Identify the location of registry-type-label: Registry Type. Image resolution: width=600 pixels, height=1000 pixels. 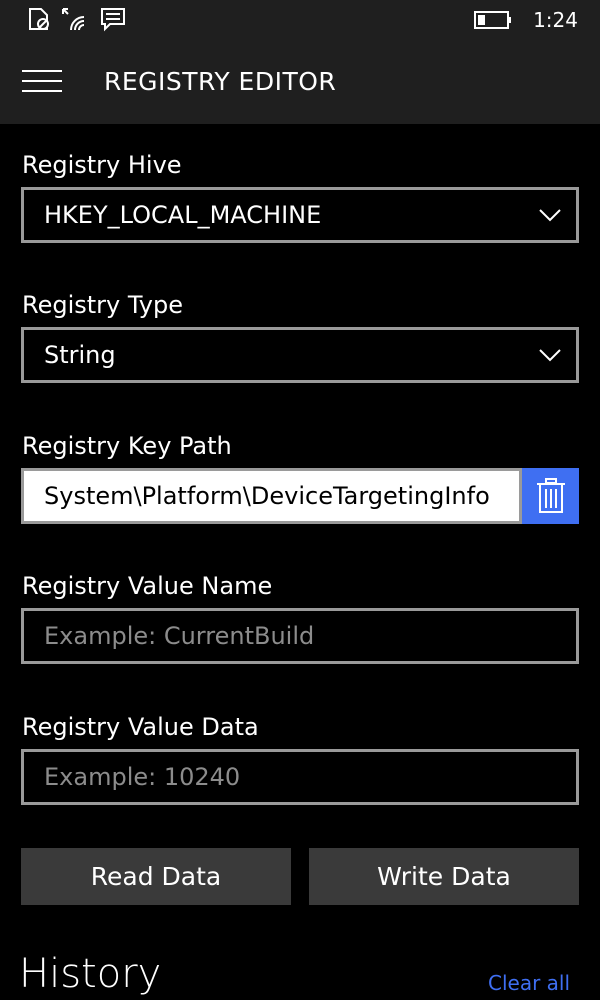
(103, 305).